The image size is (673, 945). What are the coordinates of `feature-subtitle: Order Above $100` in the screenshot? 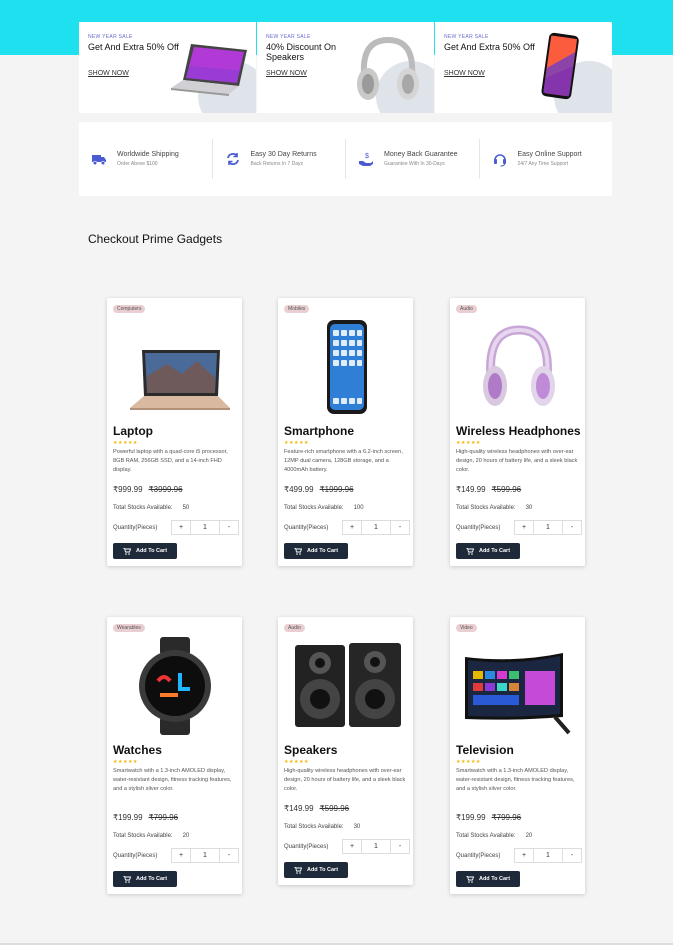 It's located at (137, 164).